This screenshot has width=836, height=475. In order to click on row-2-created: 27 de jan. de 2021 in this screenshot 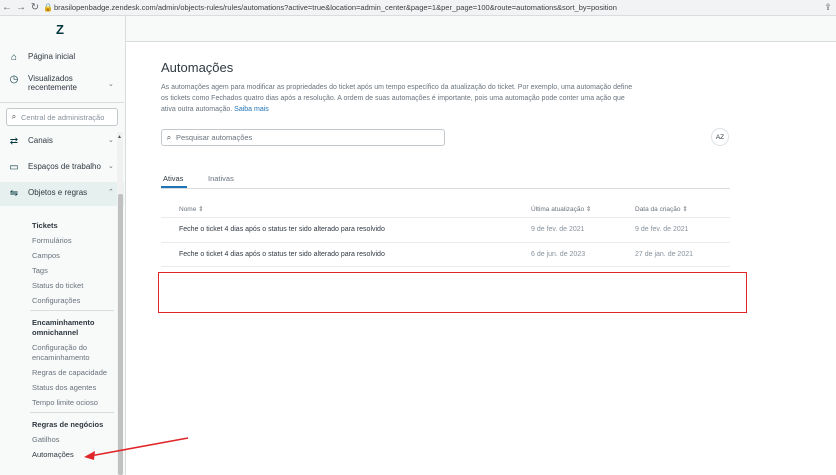, I will do `click(664, 254)`.